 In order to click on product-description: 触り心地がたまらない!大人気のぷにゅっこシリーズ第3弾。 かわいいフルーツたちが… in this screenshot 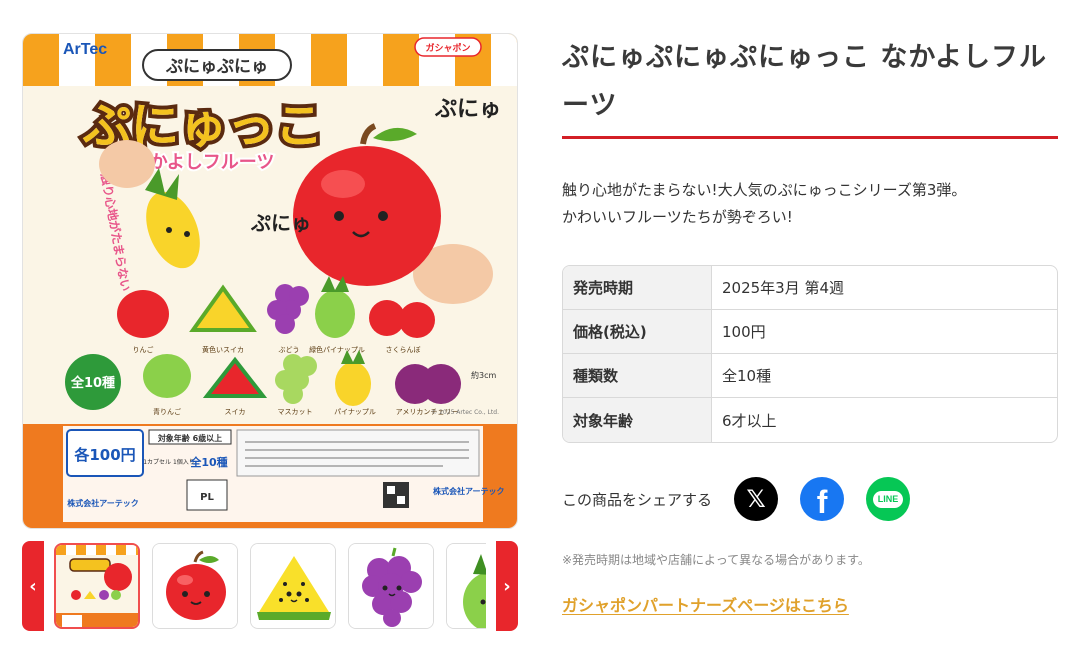, I will do `click(810, 204)`.